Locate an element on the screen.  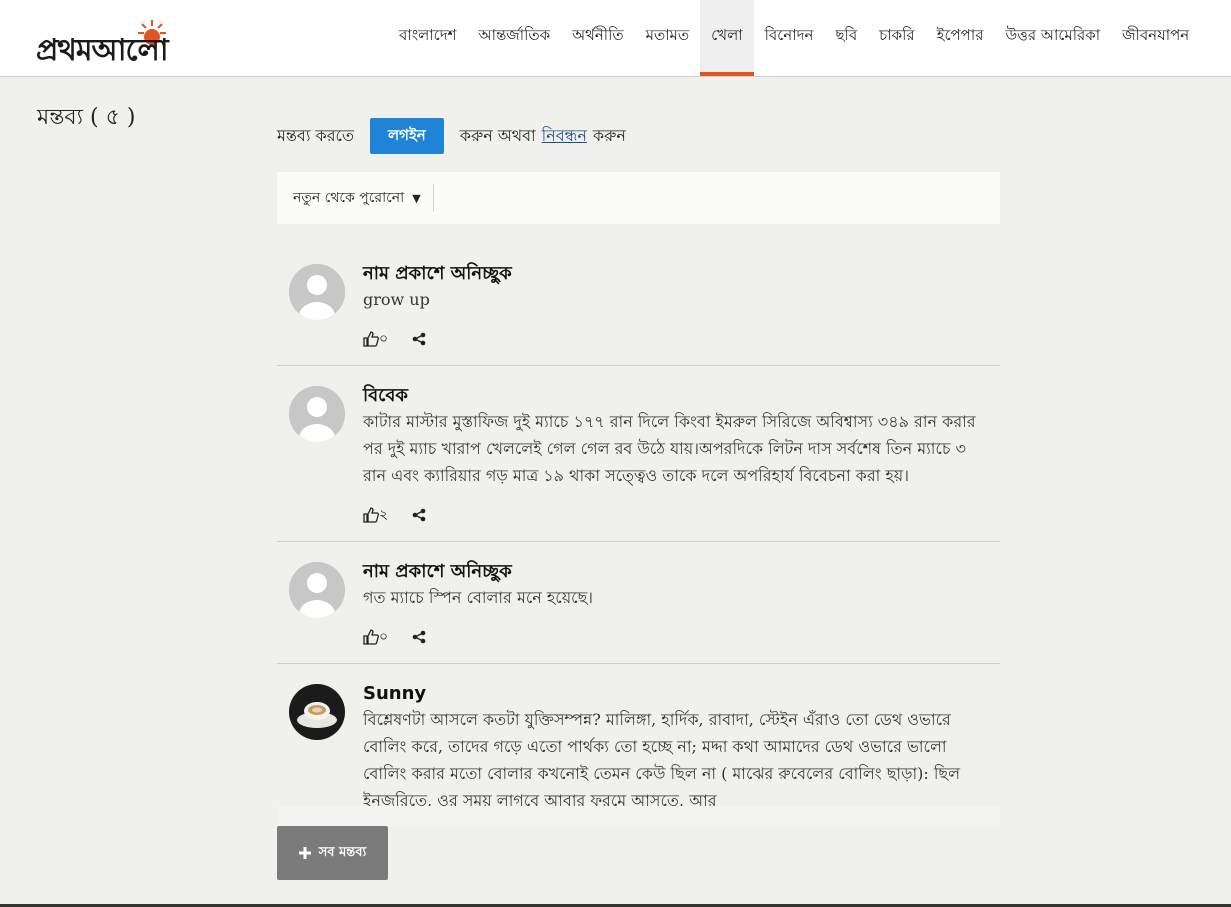
nav-item-5: বিনোদন is located at coordinates (789, 38).